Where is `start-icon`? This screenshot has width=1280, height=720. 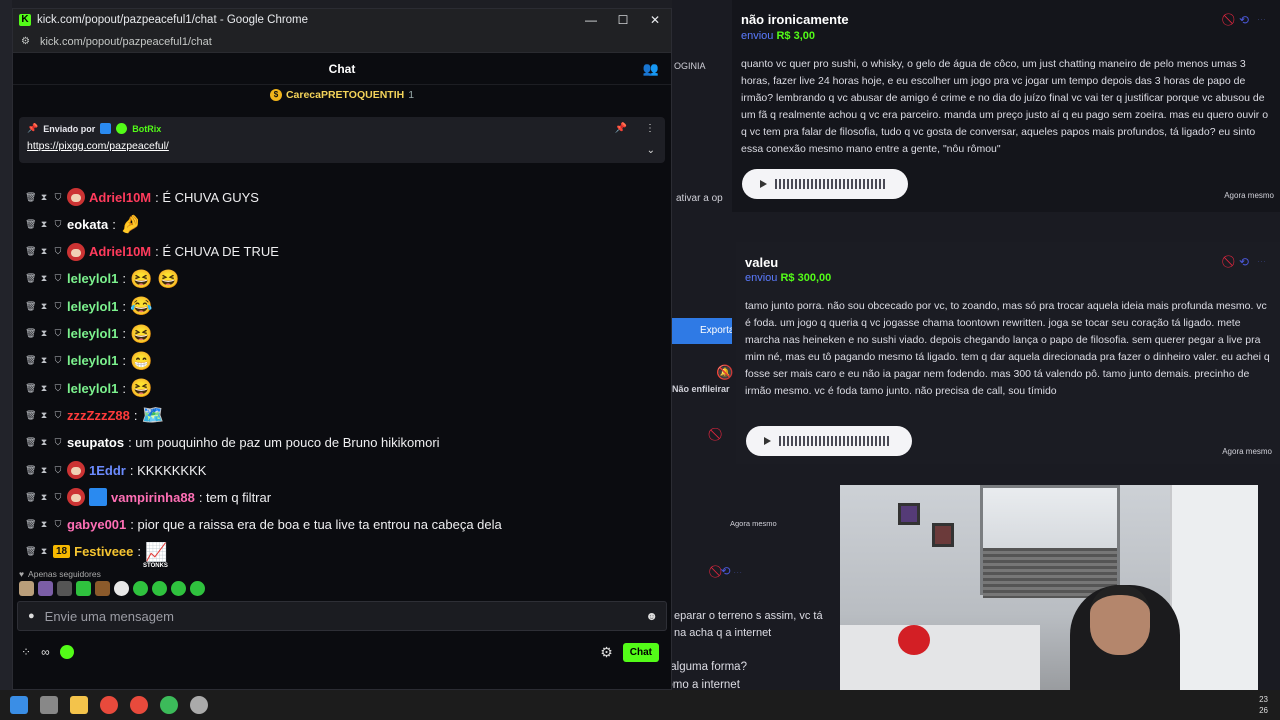 start-icon is located at coordinates (19, 705).